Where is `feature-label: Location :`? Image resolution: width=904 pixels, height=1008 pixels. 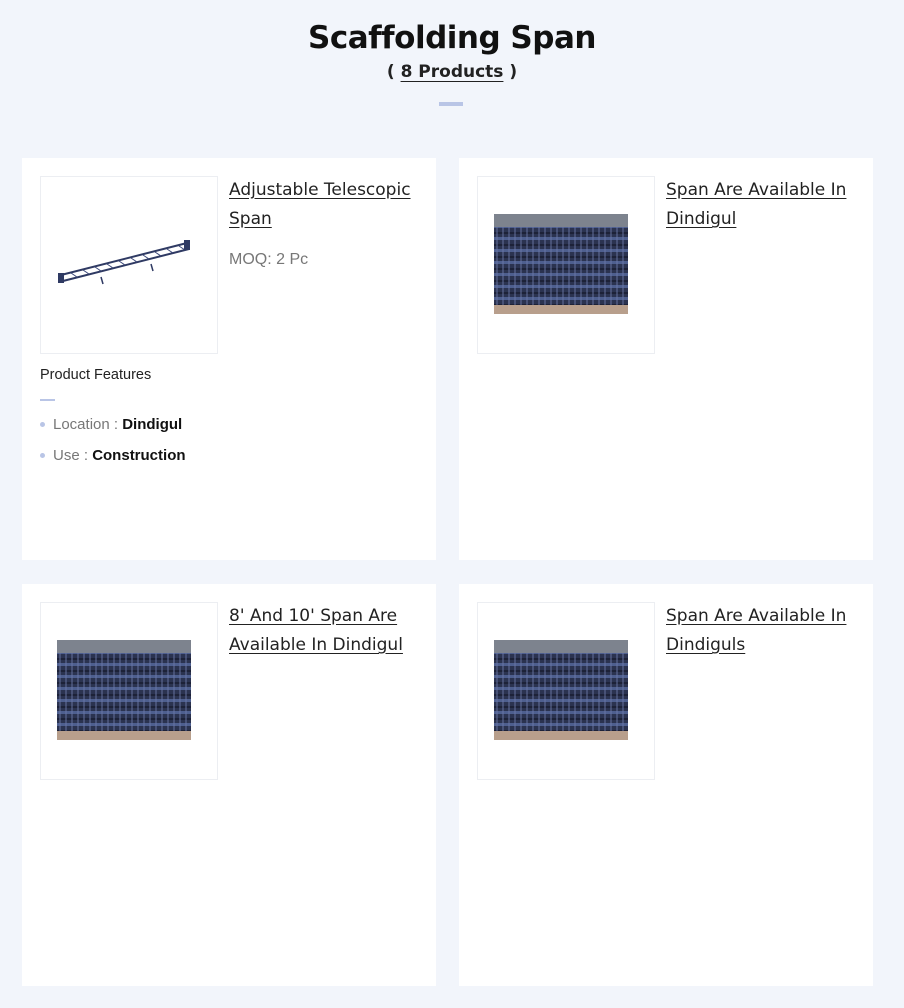 feature-label: Location : is located at coordinates (86, 424).